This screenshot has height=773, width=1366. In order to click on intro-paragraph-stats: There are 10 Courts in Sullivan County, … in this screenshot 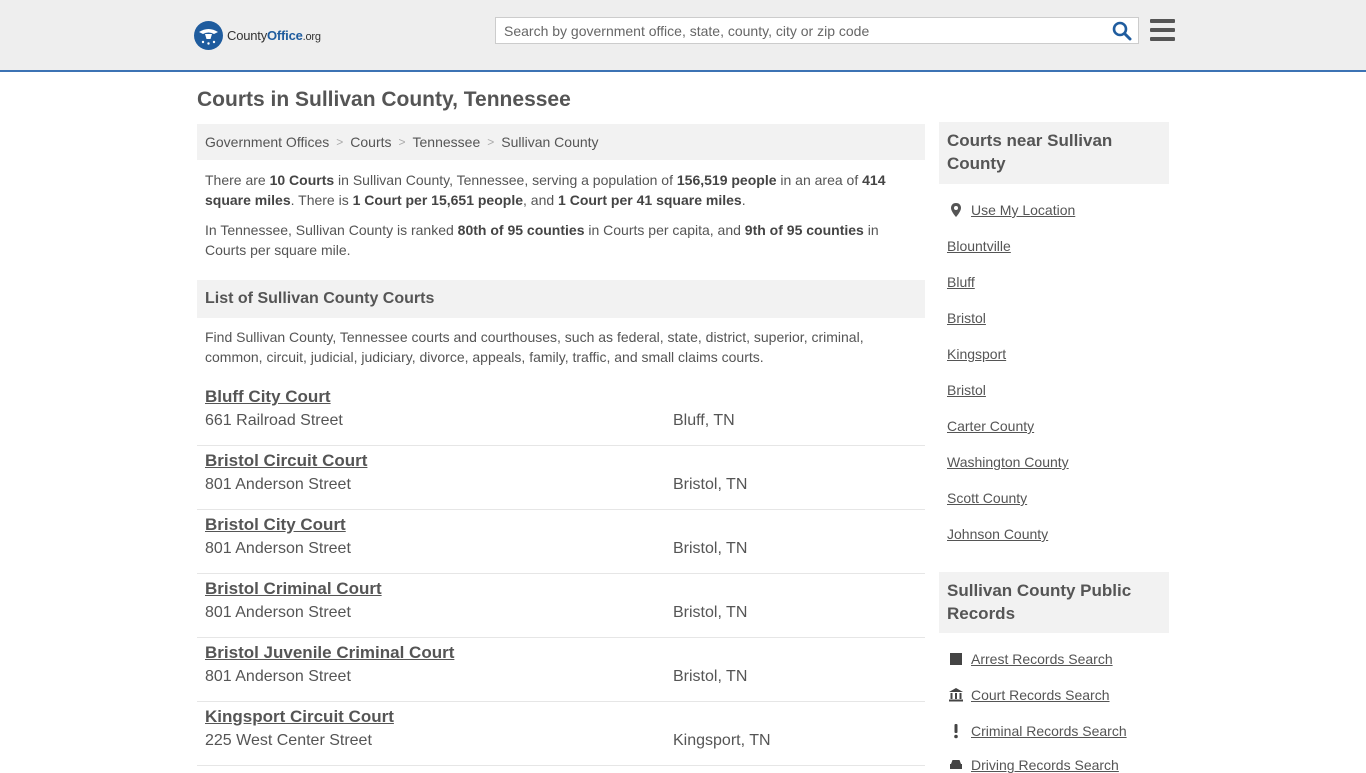, I will do `click(545, 190)`.